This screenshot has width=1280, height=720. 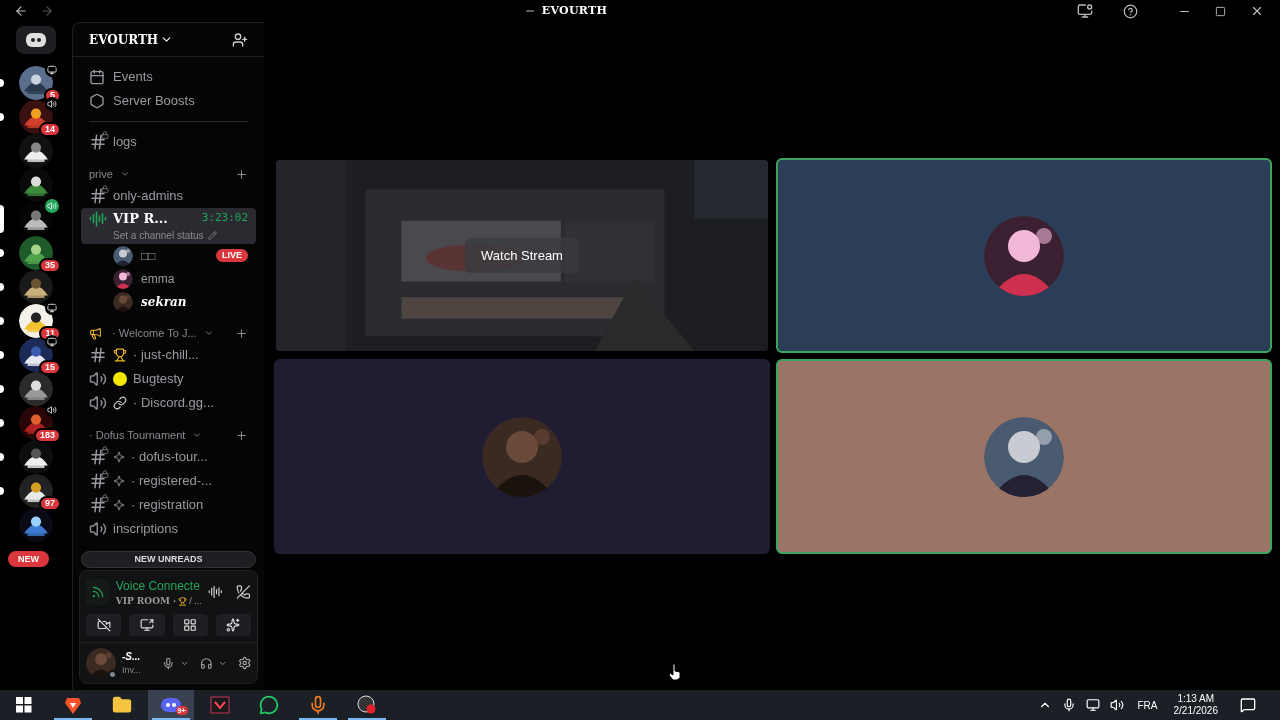 I want to click on category-header: prive, so click(x=101, y=174).